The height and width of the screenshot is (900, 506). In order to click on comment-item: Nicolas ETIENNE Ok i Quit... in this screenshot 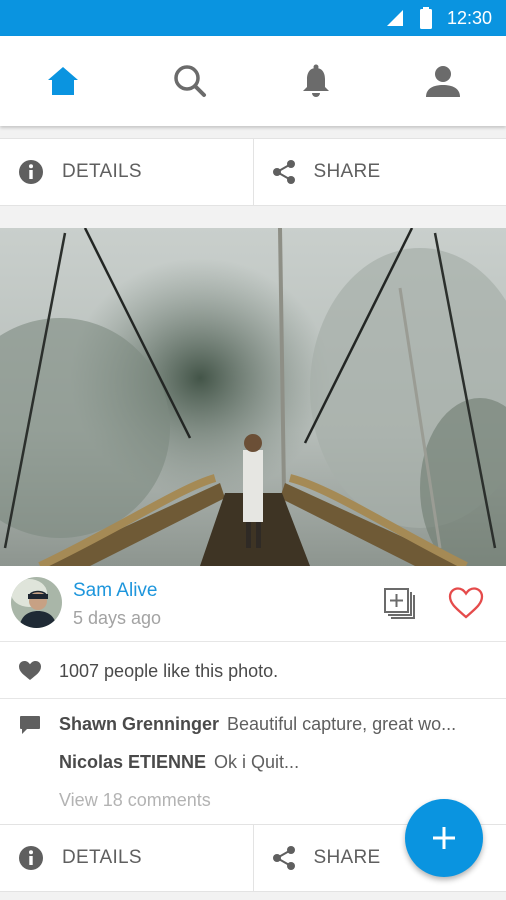, I will do `click(179, 762)`.